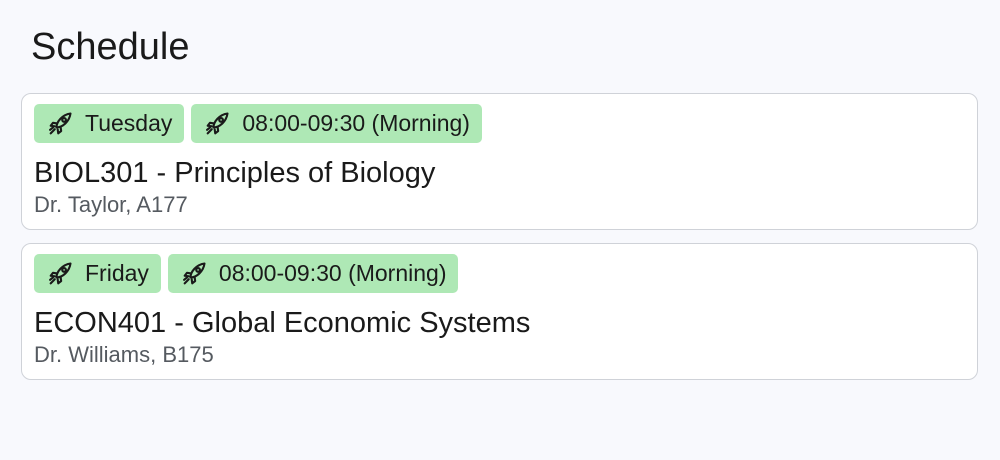 The width and height of the screenshot is (1000, 460). Describe the element at coordinates (124, 354) in the screenshot. I see `course-instructor-room: Dr. Williams, B175` at that location.